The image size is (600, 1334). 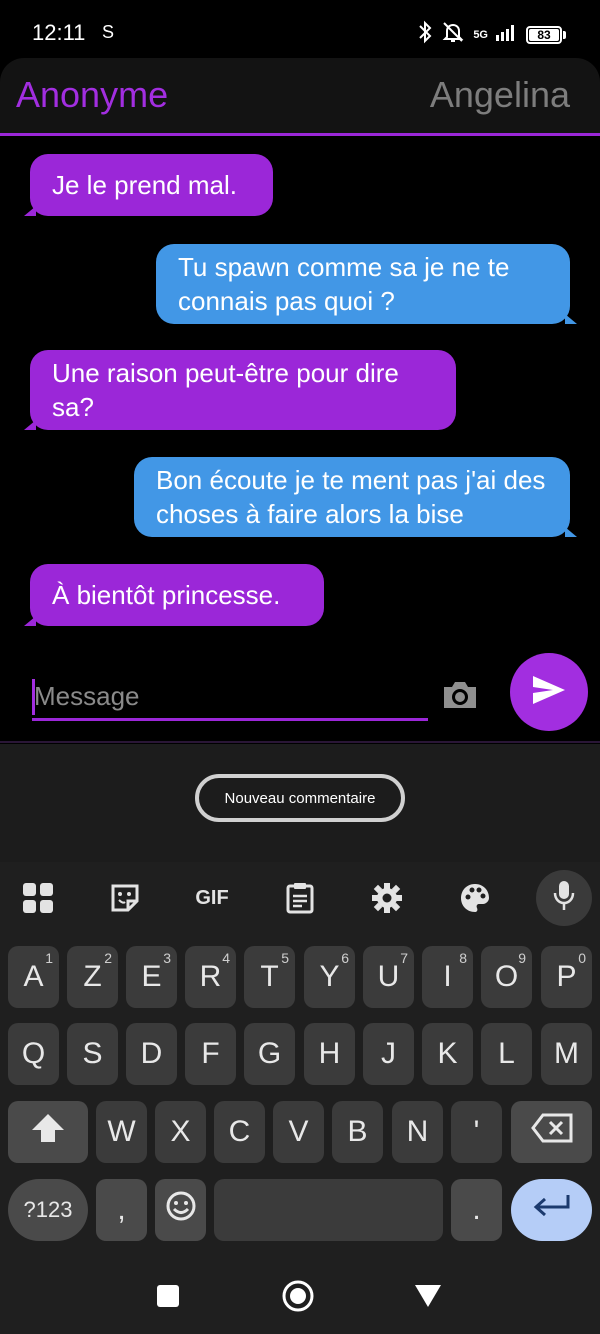 I want to click on key-n: N, so click(x=417, y=1132).